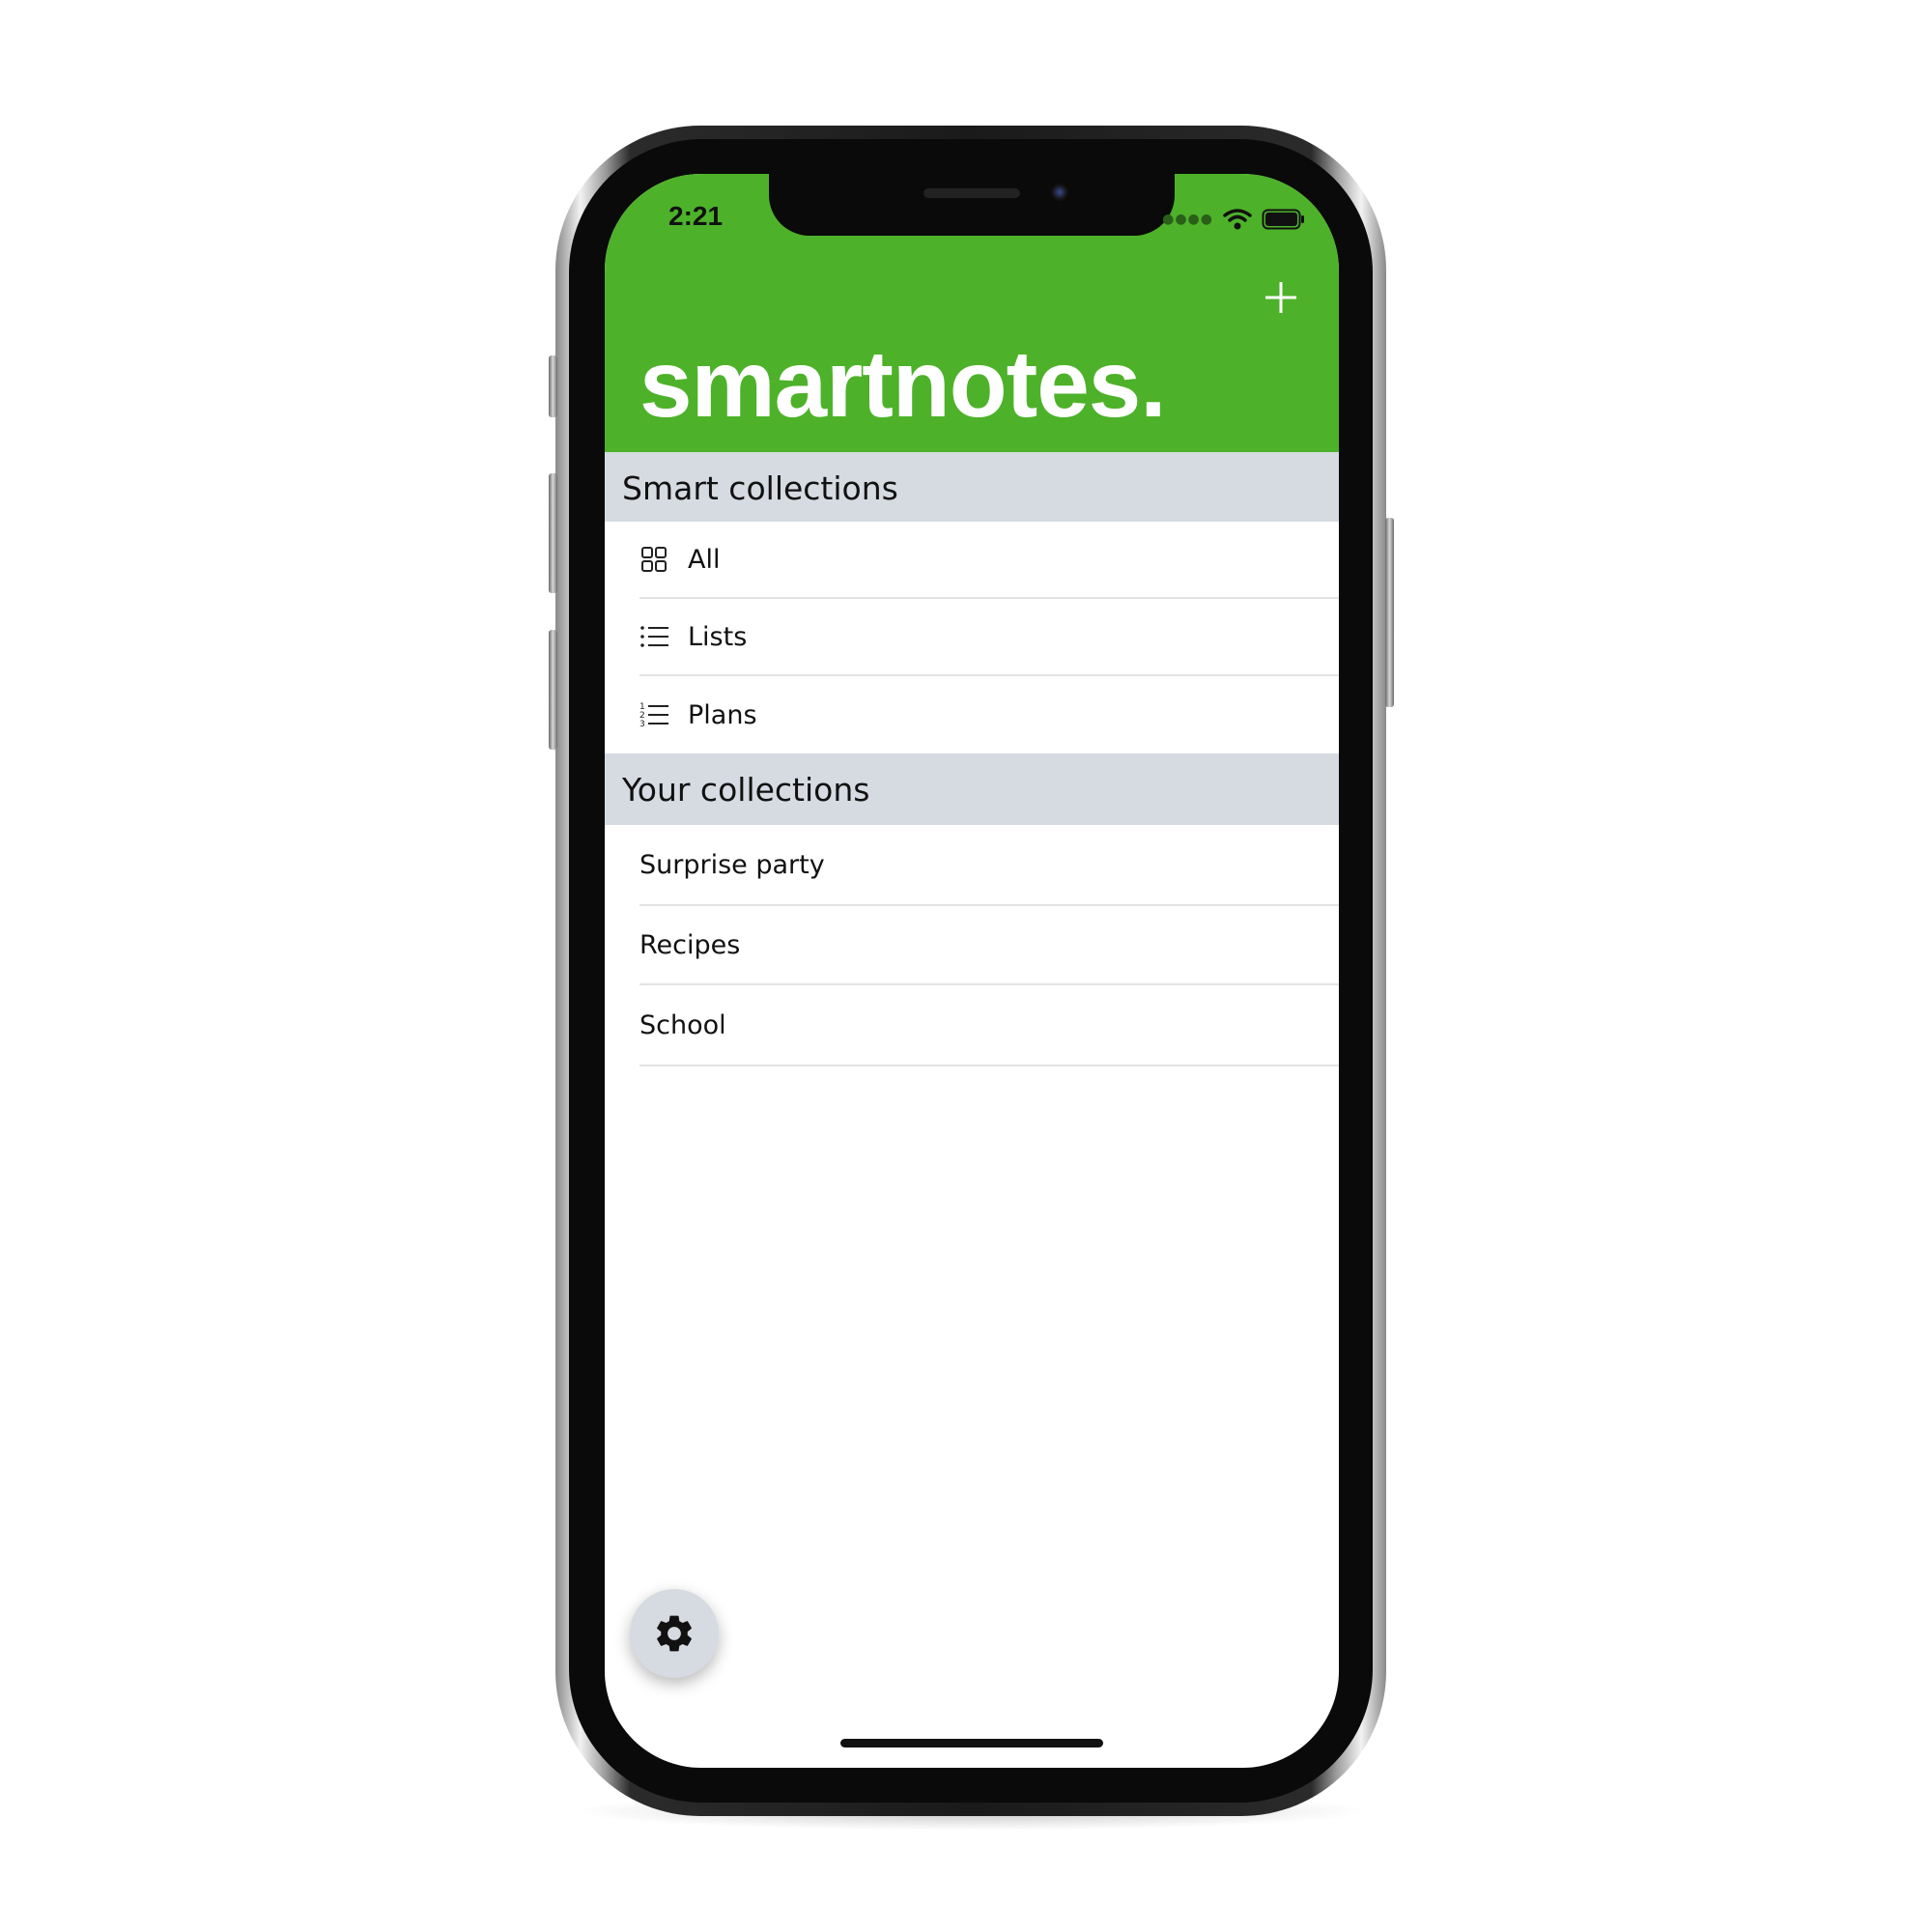 The image size is (1932, 1932). I want to click on collection-recipes: Recipes, so click(989, 945).